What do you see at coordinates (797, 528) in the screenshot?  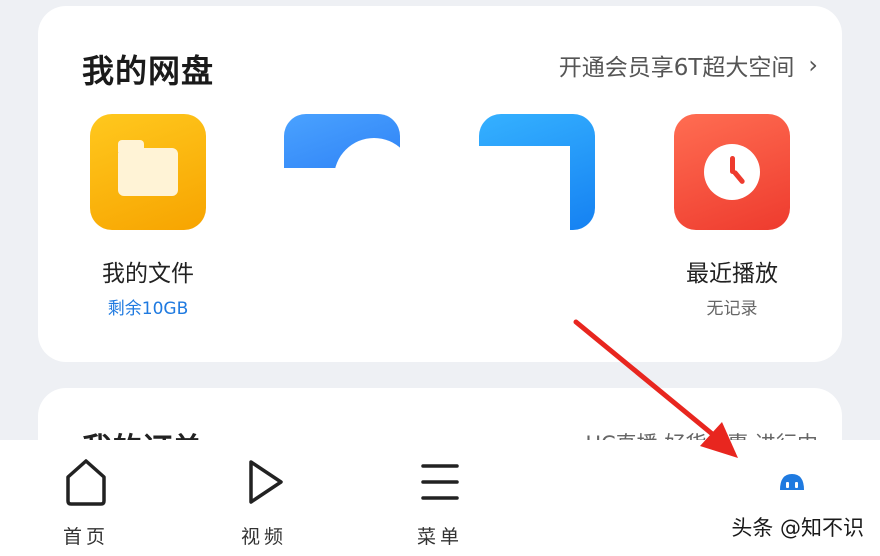 I see `watermark-text: 头条 @知不识` at bounding box center [797, 528].